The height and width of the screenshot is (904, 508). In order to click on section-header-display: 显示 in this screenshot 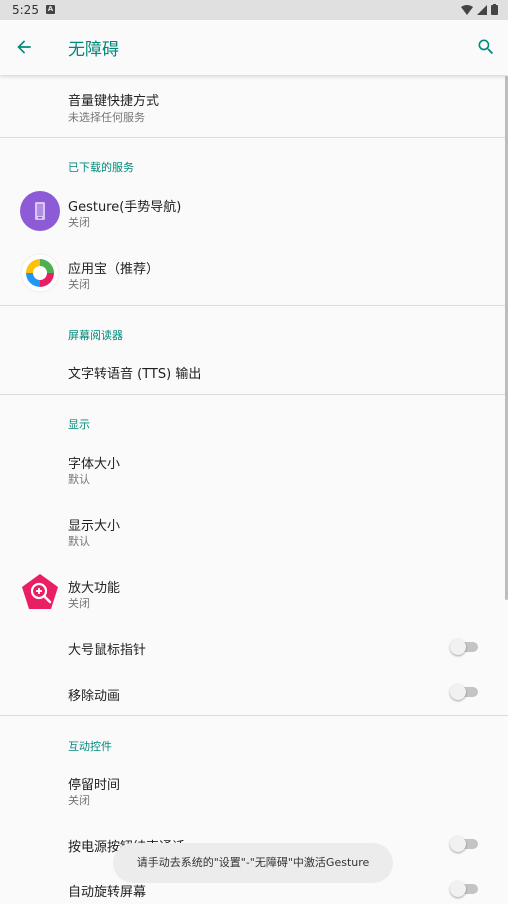, I will do `click(79, 424)`.